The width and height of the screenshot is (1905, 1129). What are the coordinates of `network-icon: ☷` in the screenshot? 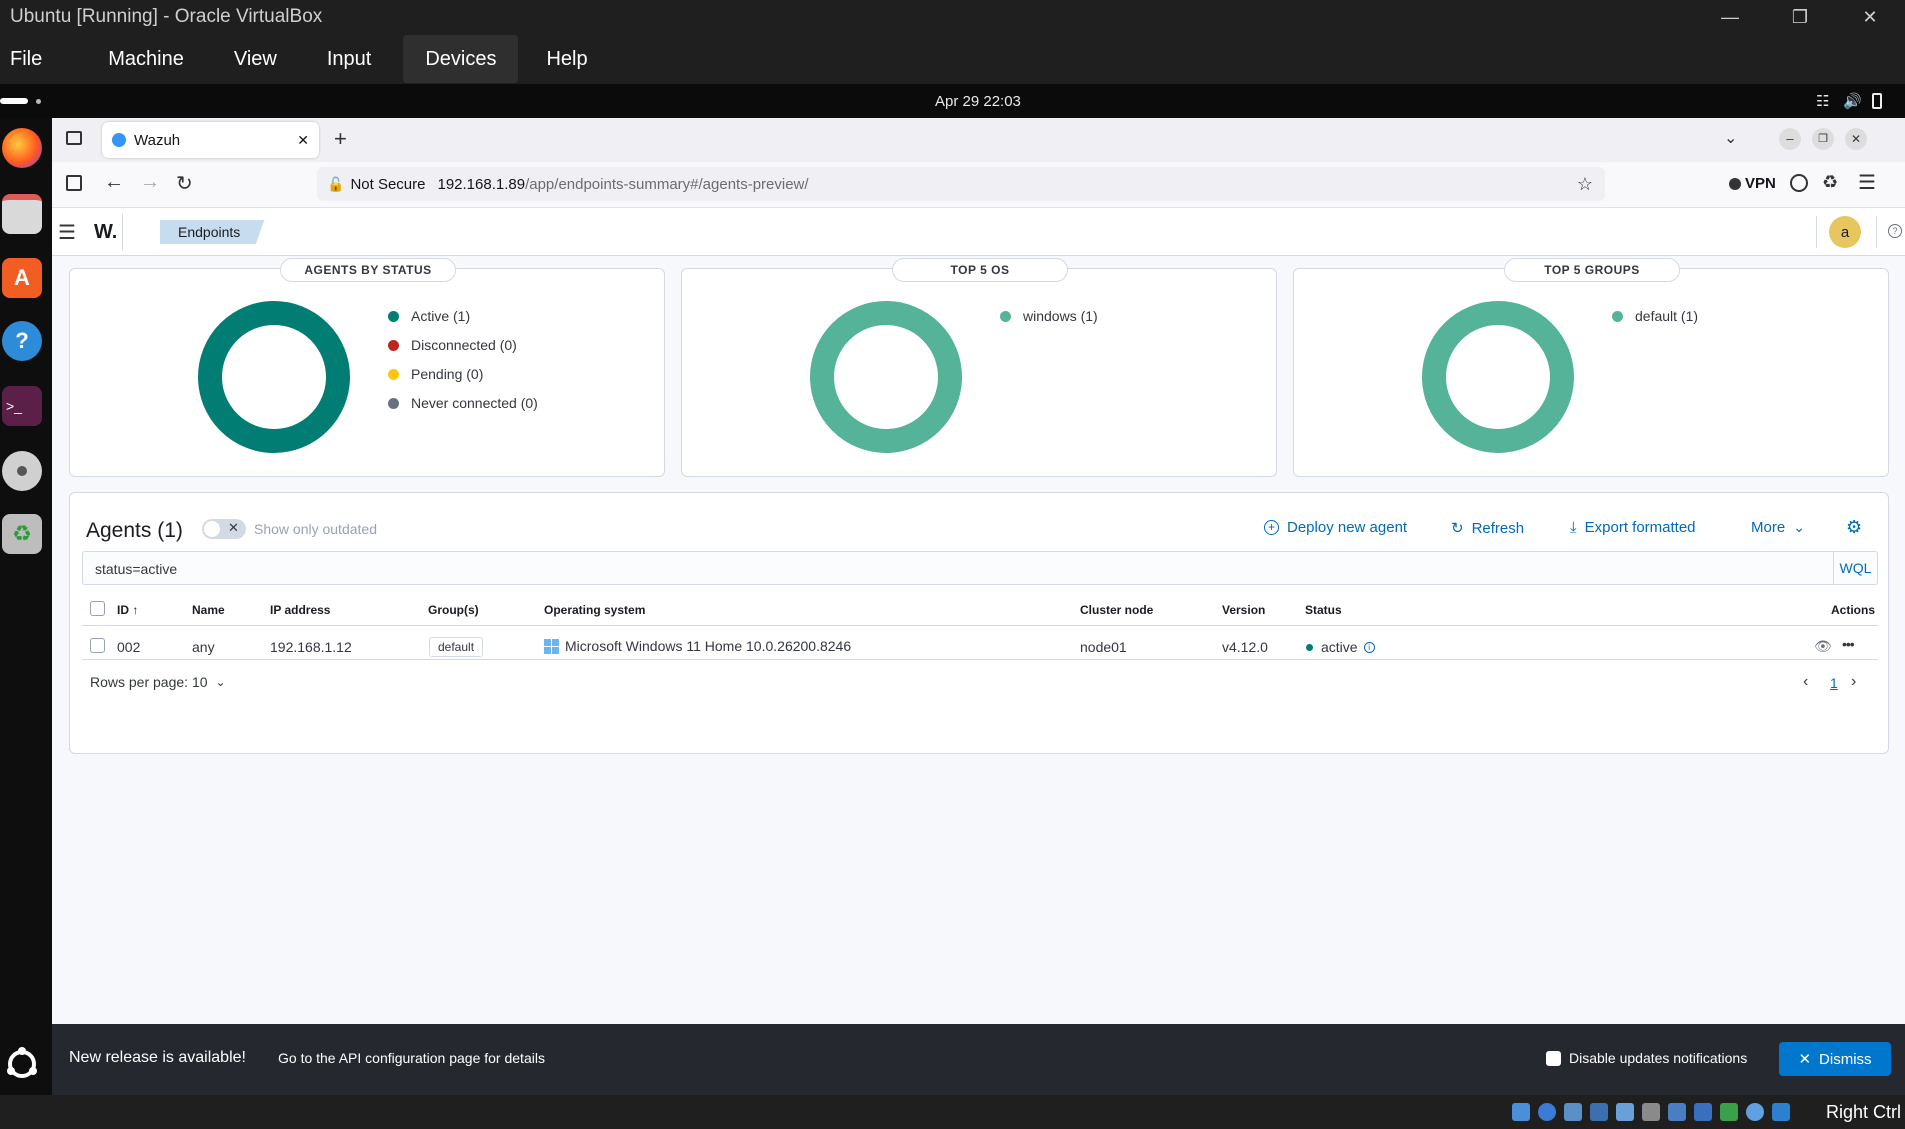 It's located at (1822, 101).